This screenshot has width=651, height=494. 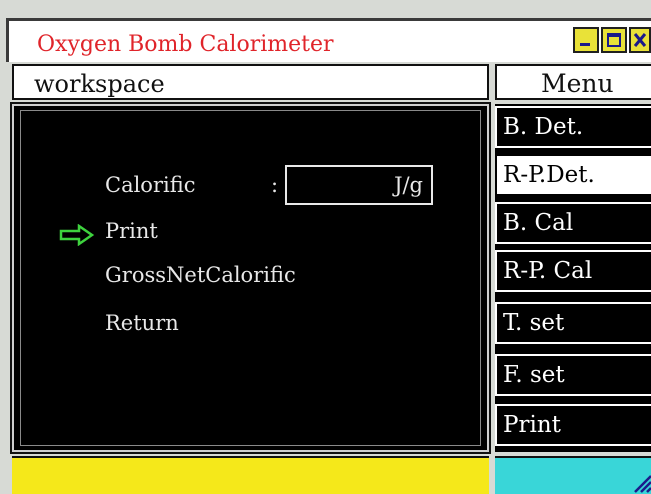 I want to click on calorific-colon: :, so click(x=275, y=185).